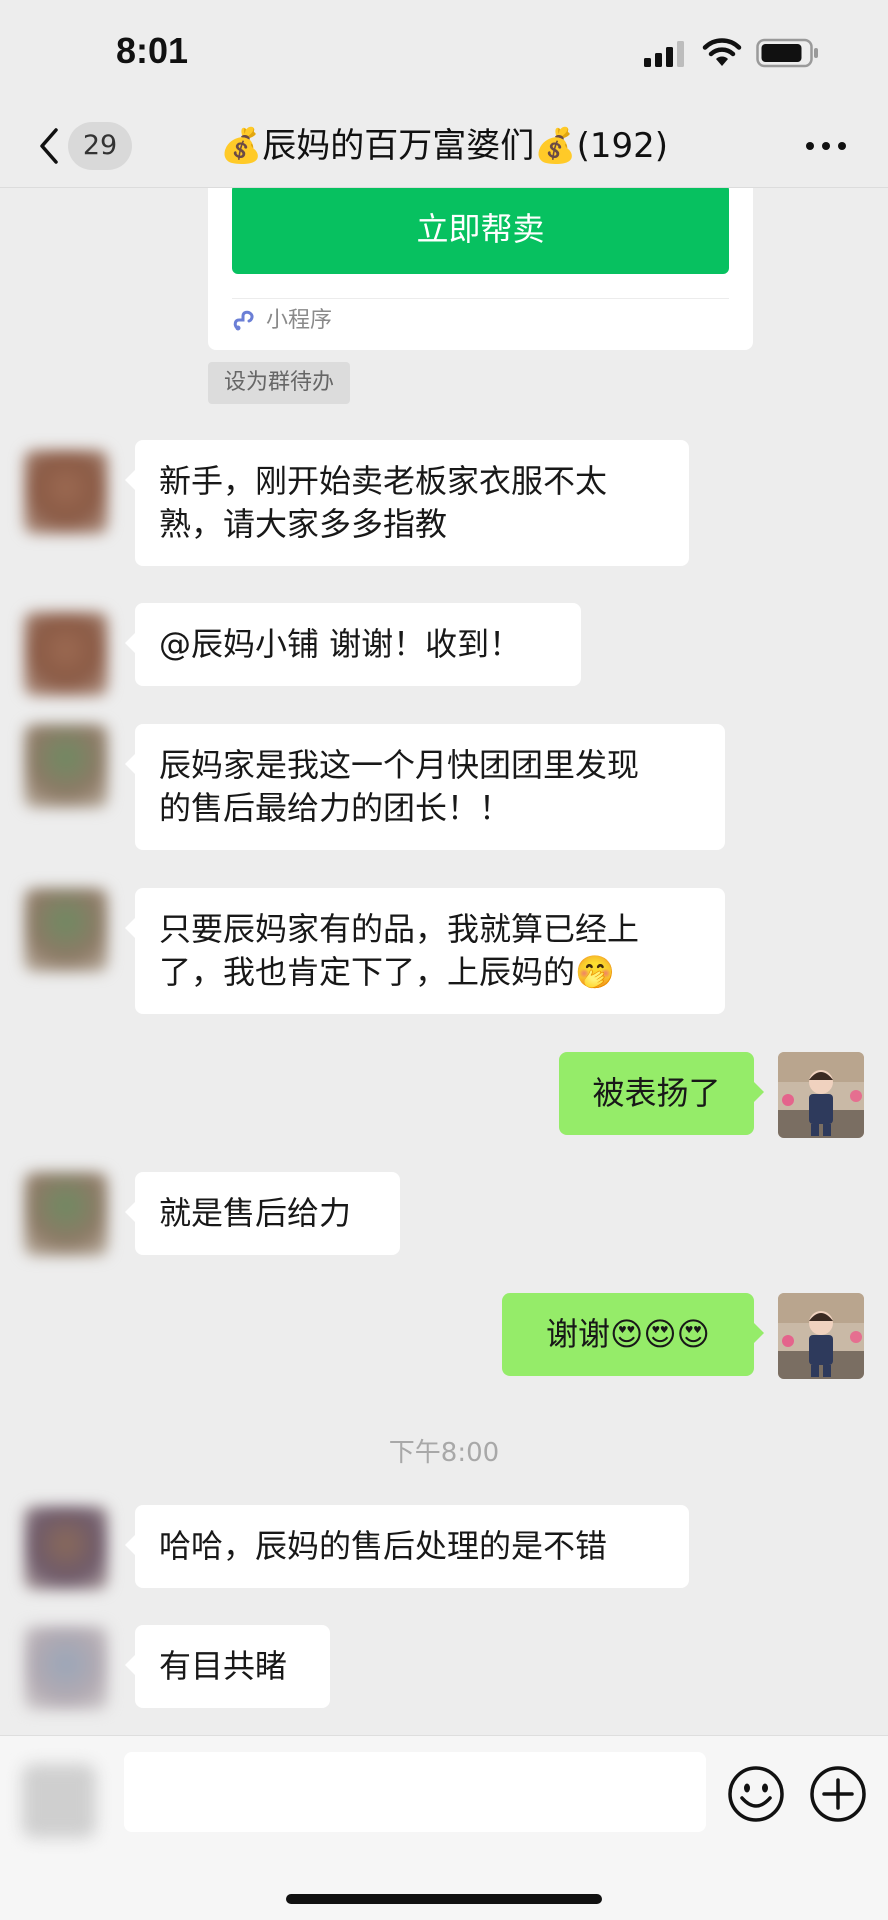 The width and height of the screenshot is (888, 1920). I want to click on status-time: 8:01, so click(152, 50).